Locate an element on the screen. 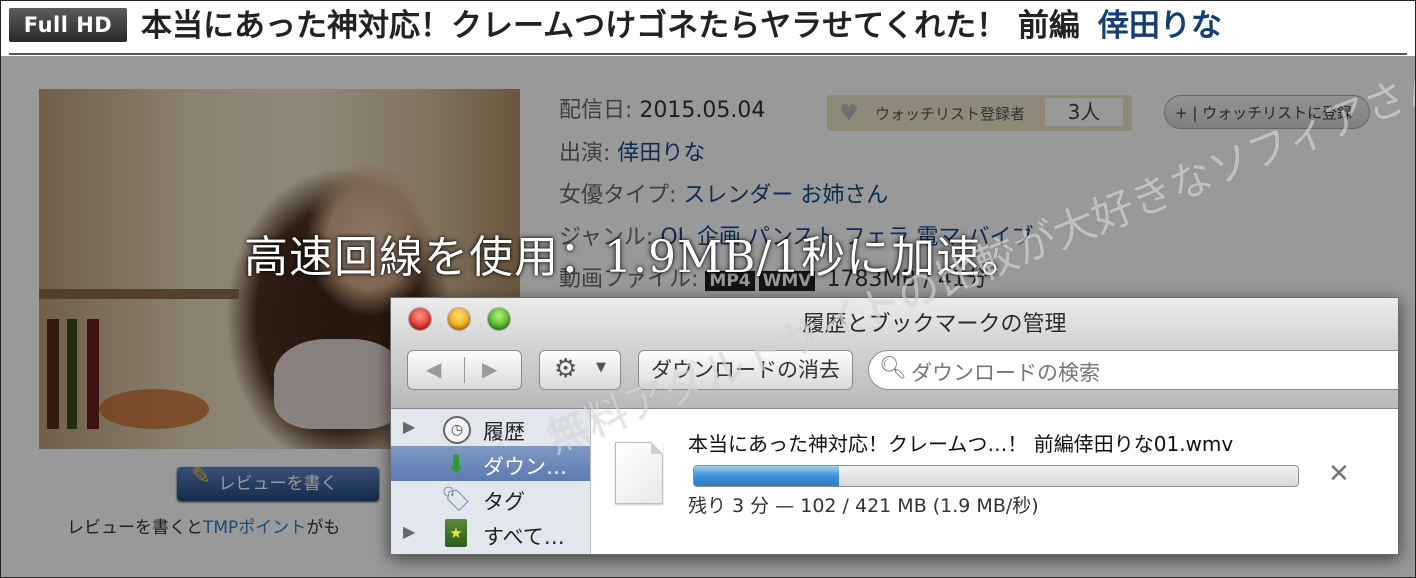  window-toolbar: ◀ ▶ ⚙ ▼ ダウンロードの消去 🔍︎ ダウンロードの検索 is located at coordinates (894, 374).